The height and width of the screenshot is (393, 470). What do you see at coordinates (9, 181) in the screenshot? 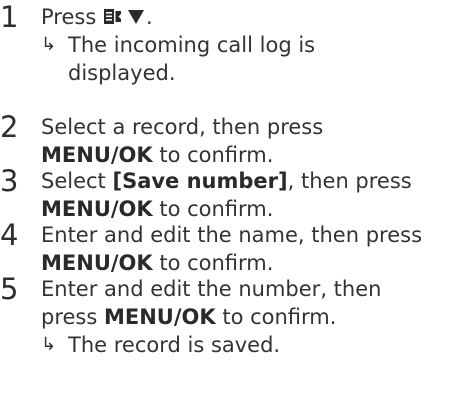
I see `step-number: 3` at bounding box center [9, 181].